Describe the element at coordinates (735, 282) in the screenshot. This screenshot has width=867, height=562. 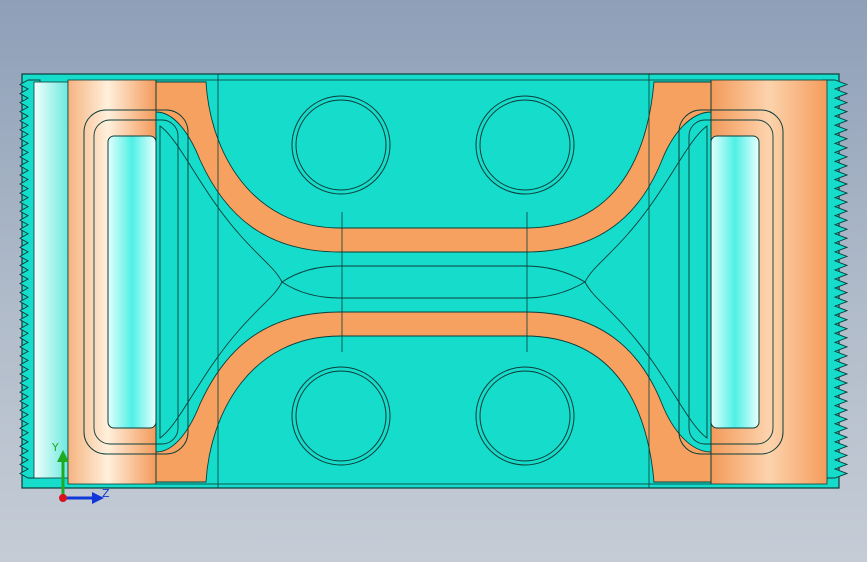
I see `right-pocket` at that location.